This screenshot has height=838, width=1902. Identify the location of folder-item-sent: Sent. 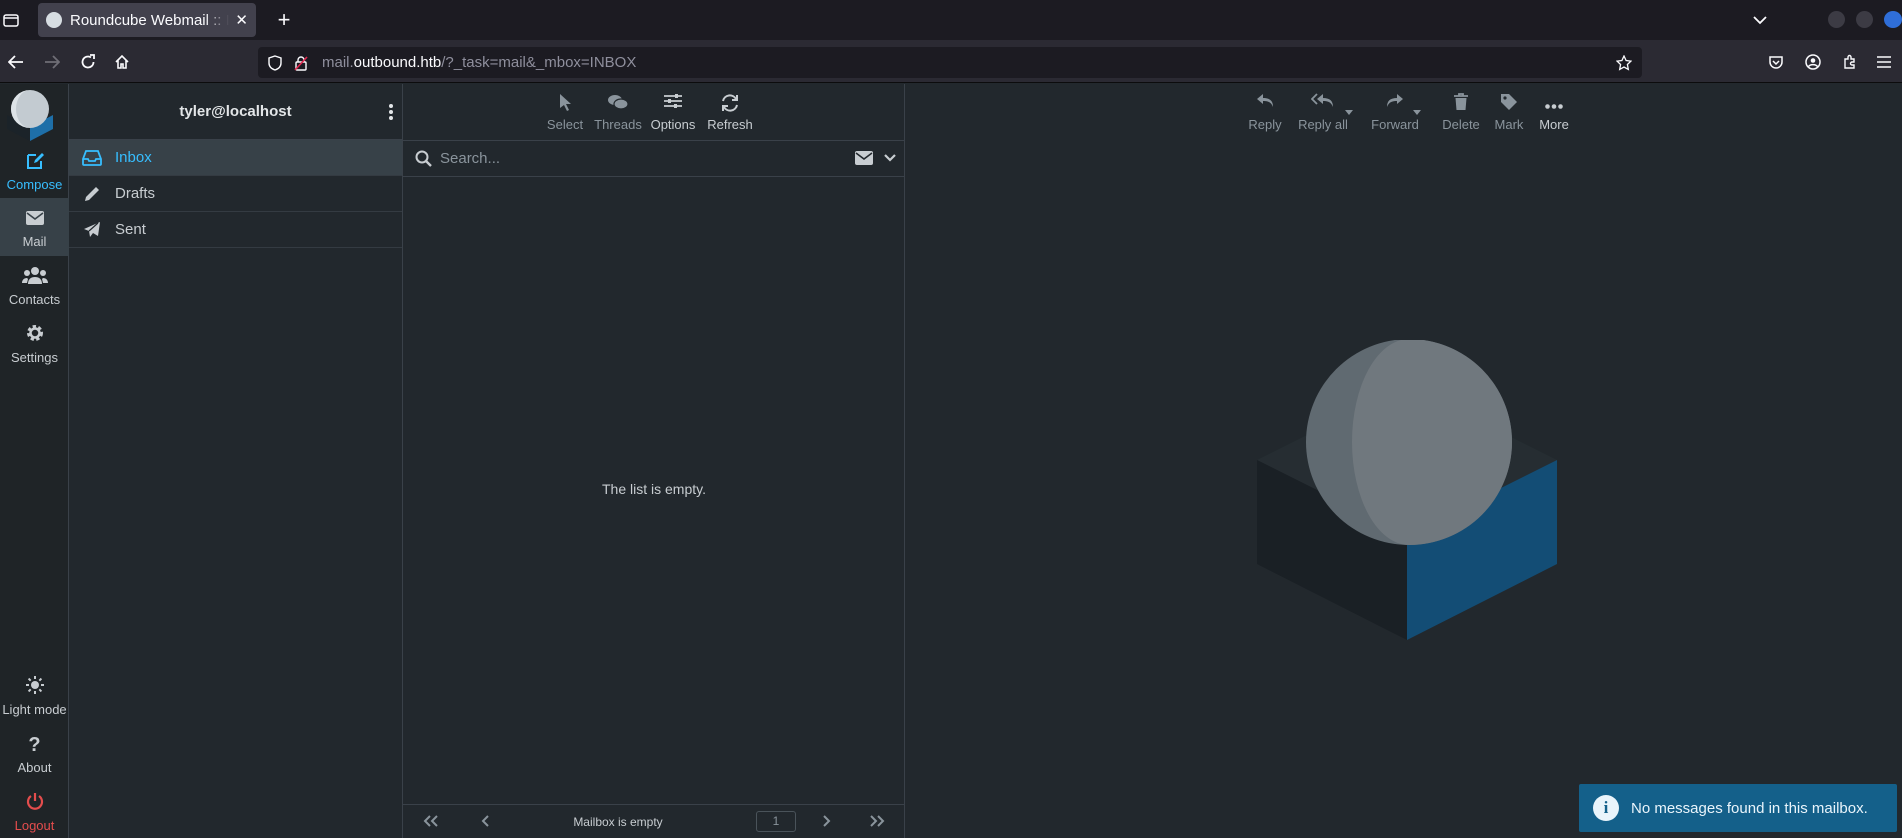
(235, 230).